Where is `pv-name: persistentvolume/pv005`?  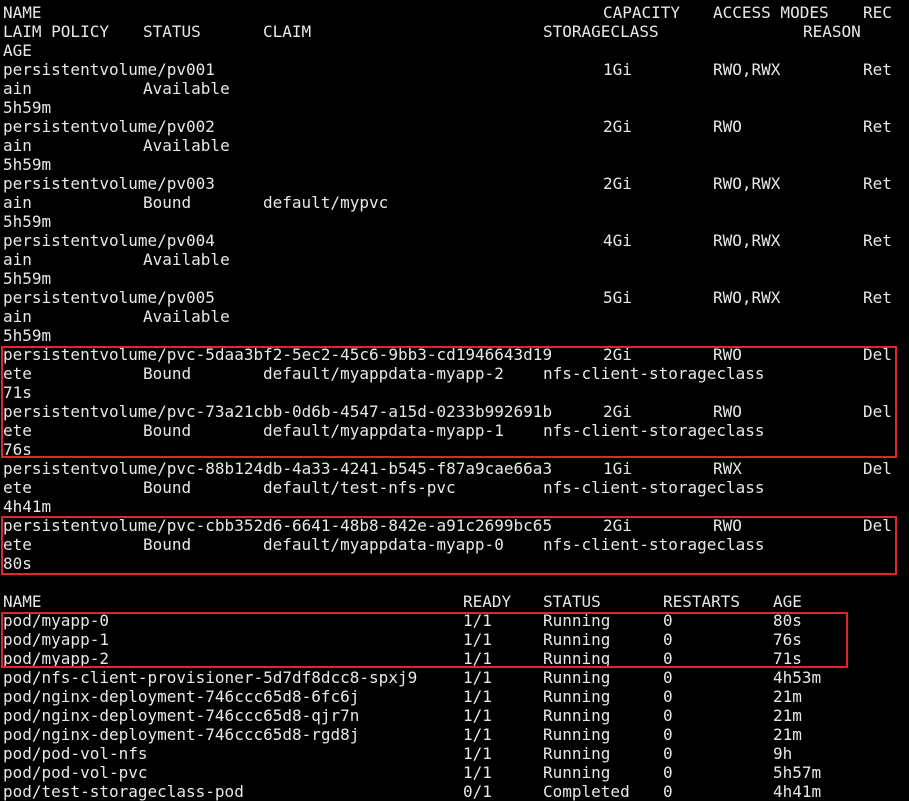
pv-name: persistentvolume/pv005 is located at coordinates (109, 297).